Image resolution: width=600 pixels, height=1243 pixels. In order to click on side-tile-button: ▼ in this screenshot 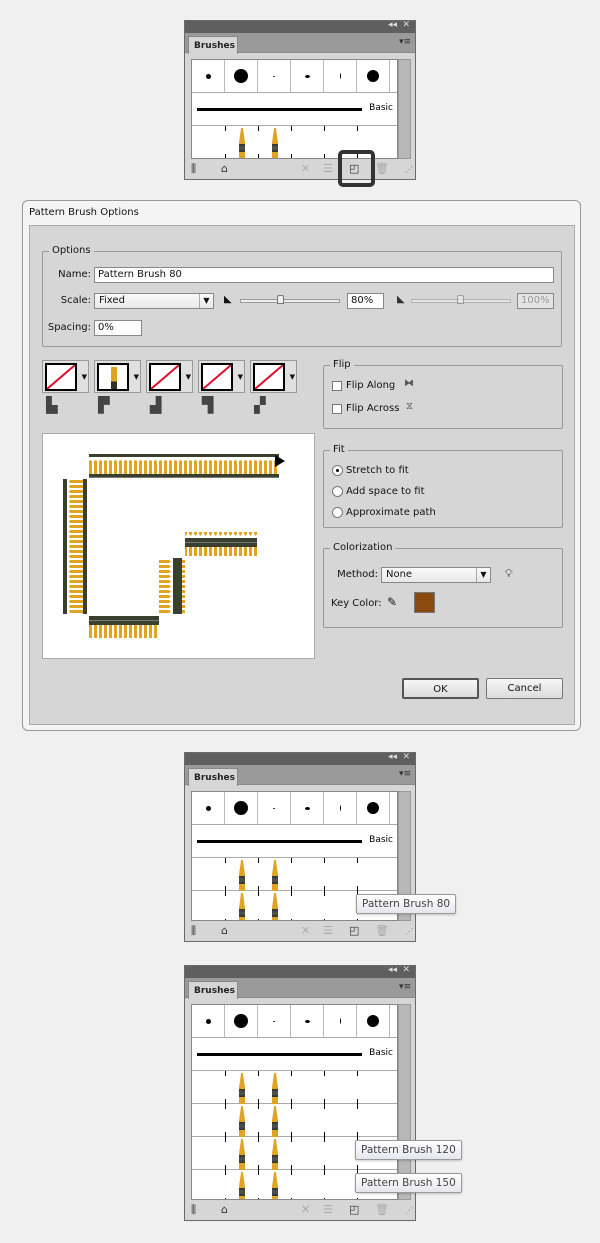, I will do `click(65, 376)`.